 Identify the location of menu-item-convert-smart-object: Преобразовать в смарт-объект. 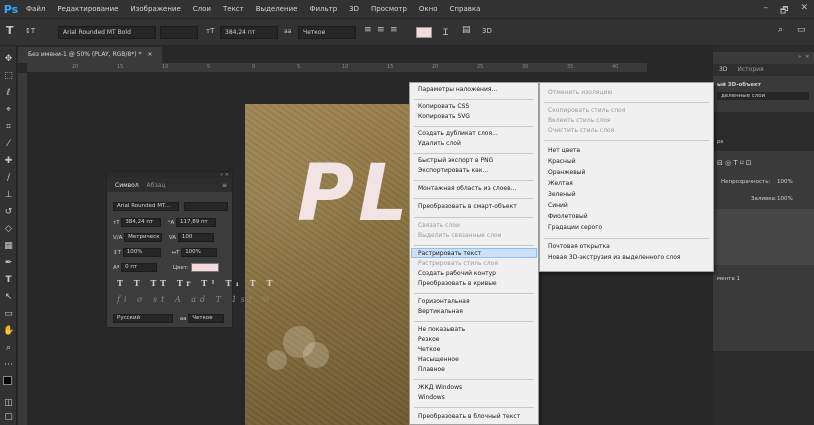
(467, 206).